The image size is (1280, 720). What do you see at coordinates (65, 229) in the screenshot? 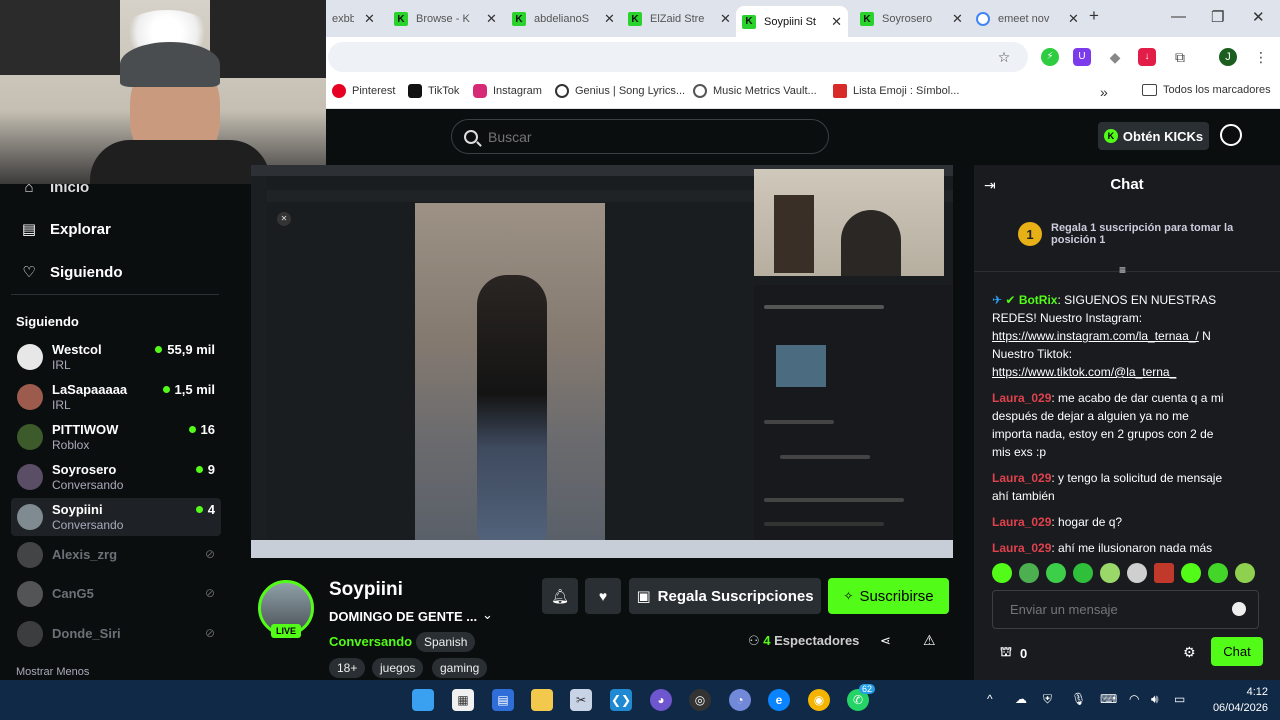
I see `sidebar-item-explorar: ▤ Explorar` at bounding box center [65, 229].